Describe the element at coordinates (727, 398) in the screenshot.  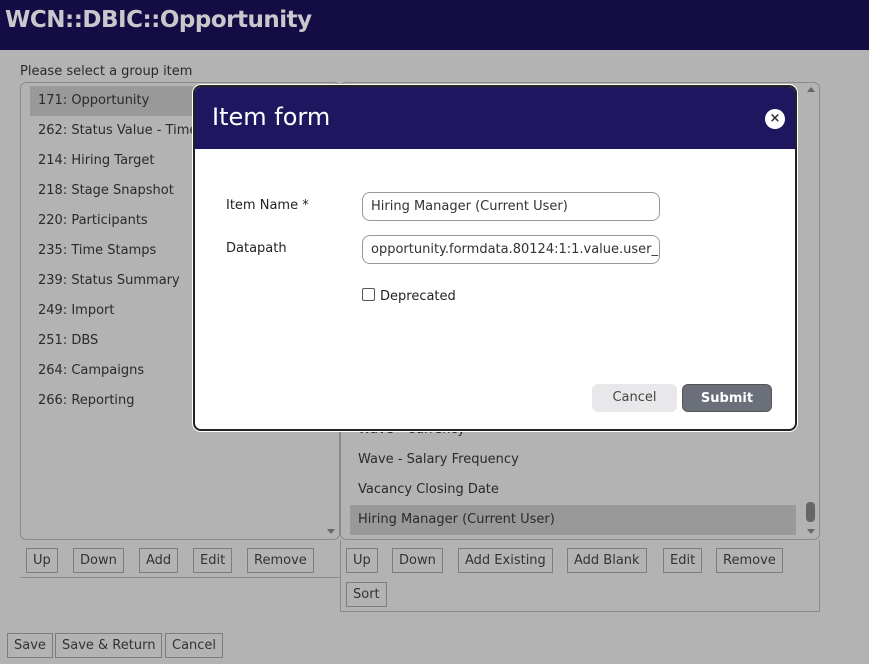
I see `modal-submit-button: Submit` at that location.